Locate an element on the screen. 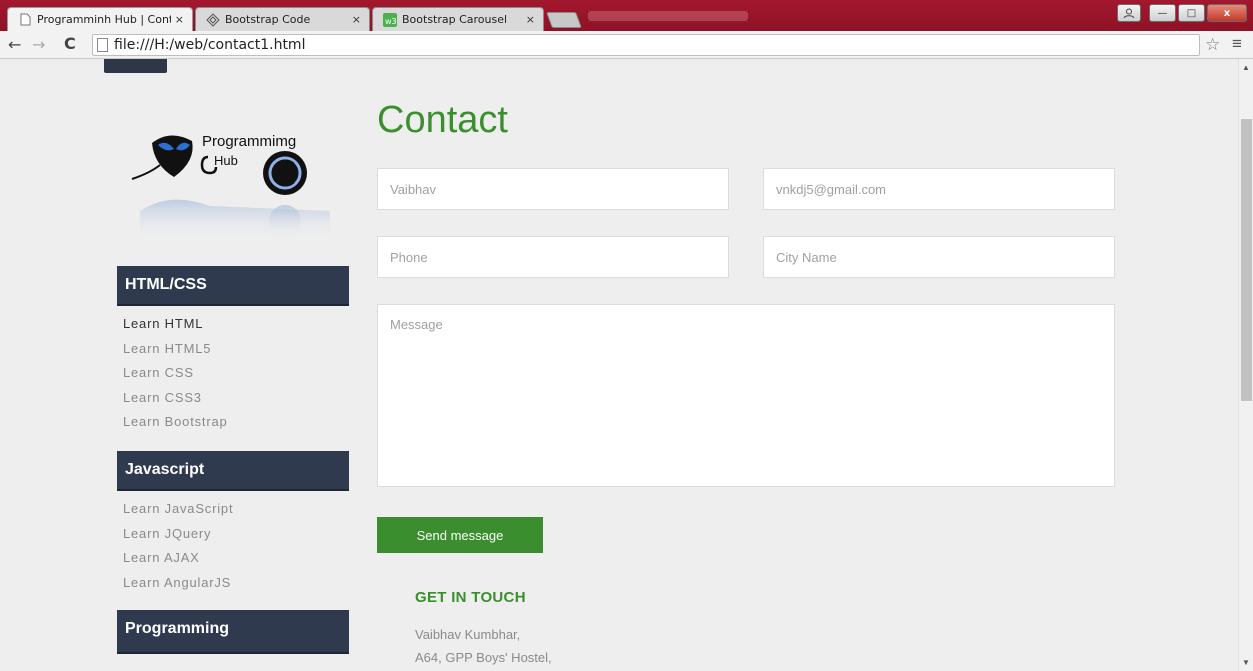 The image size is (1253, 671). bootstrap-code-icon is located at coordinates (213, 19).